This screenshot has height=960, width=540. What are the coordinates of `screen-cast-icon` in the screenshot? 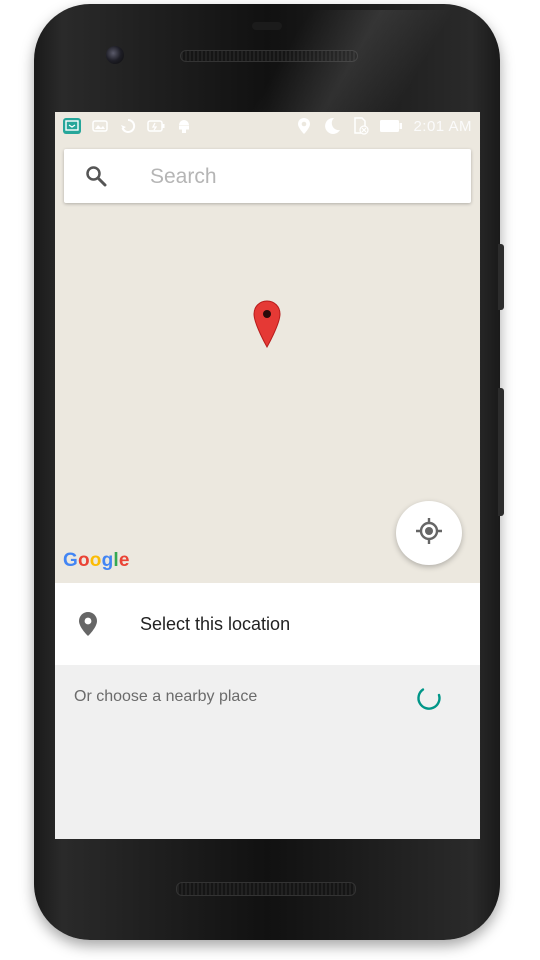 It's located at (72, 126).